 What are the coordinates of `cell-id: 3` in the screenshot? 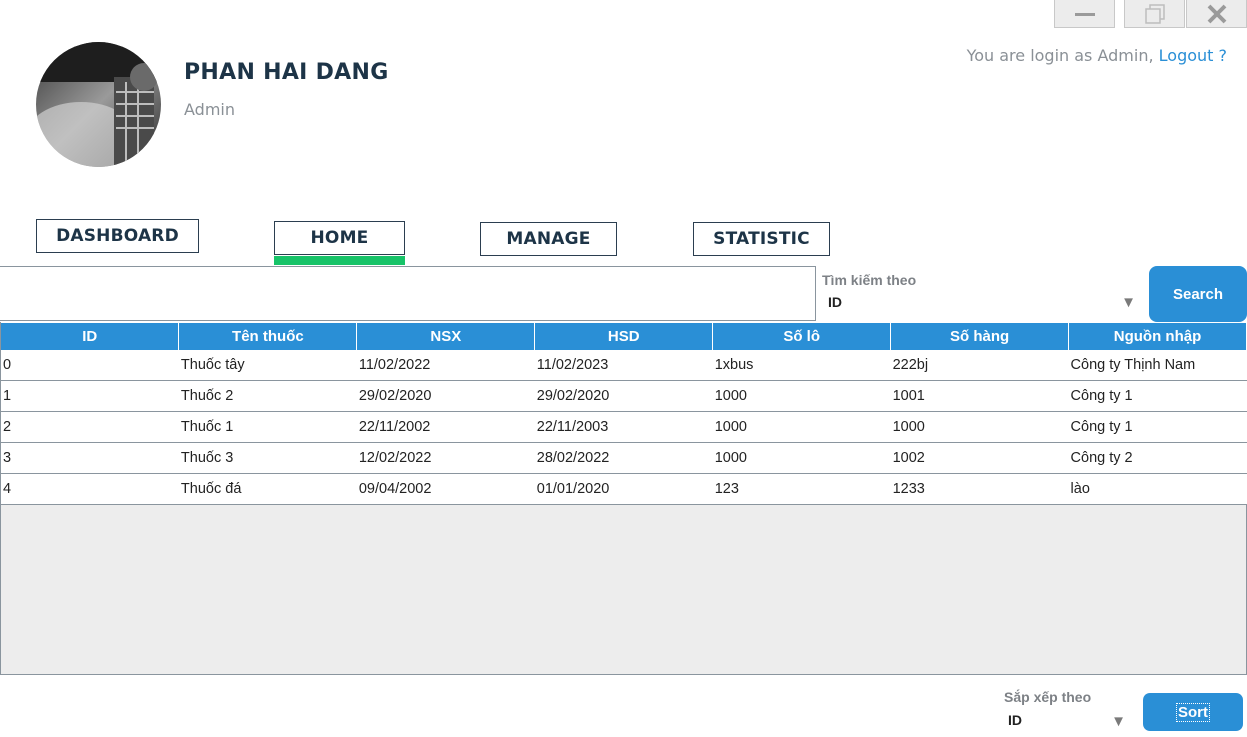 It's located at (90, 458).